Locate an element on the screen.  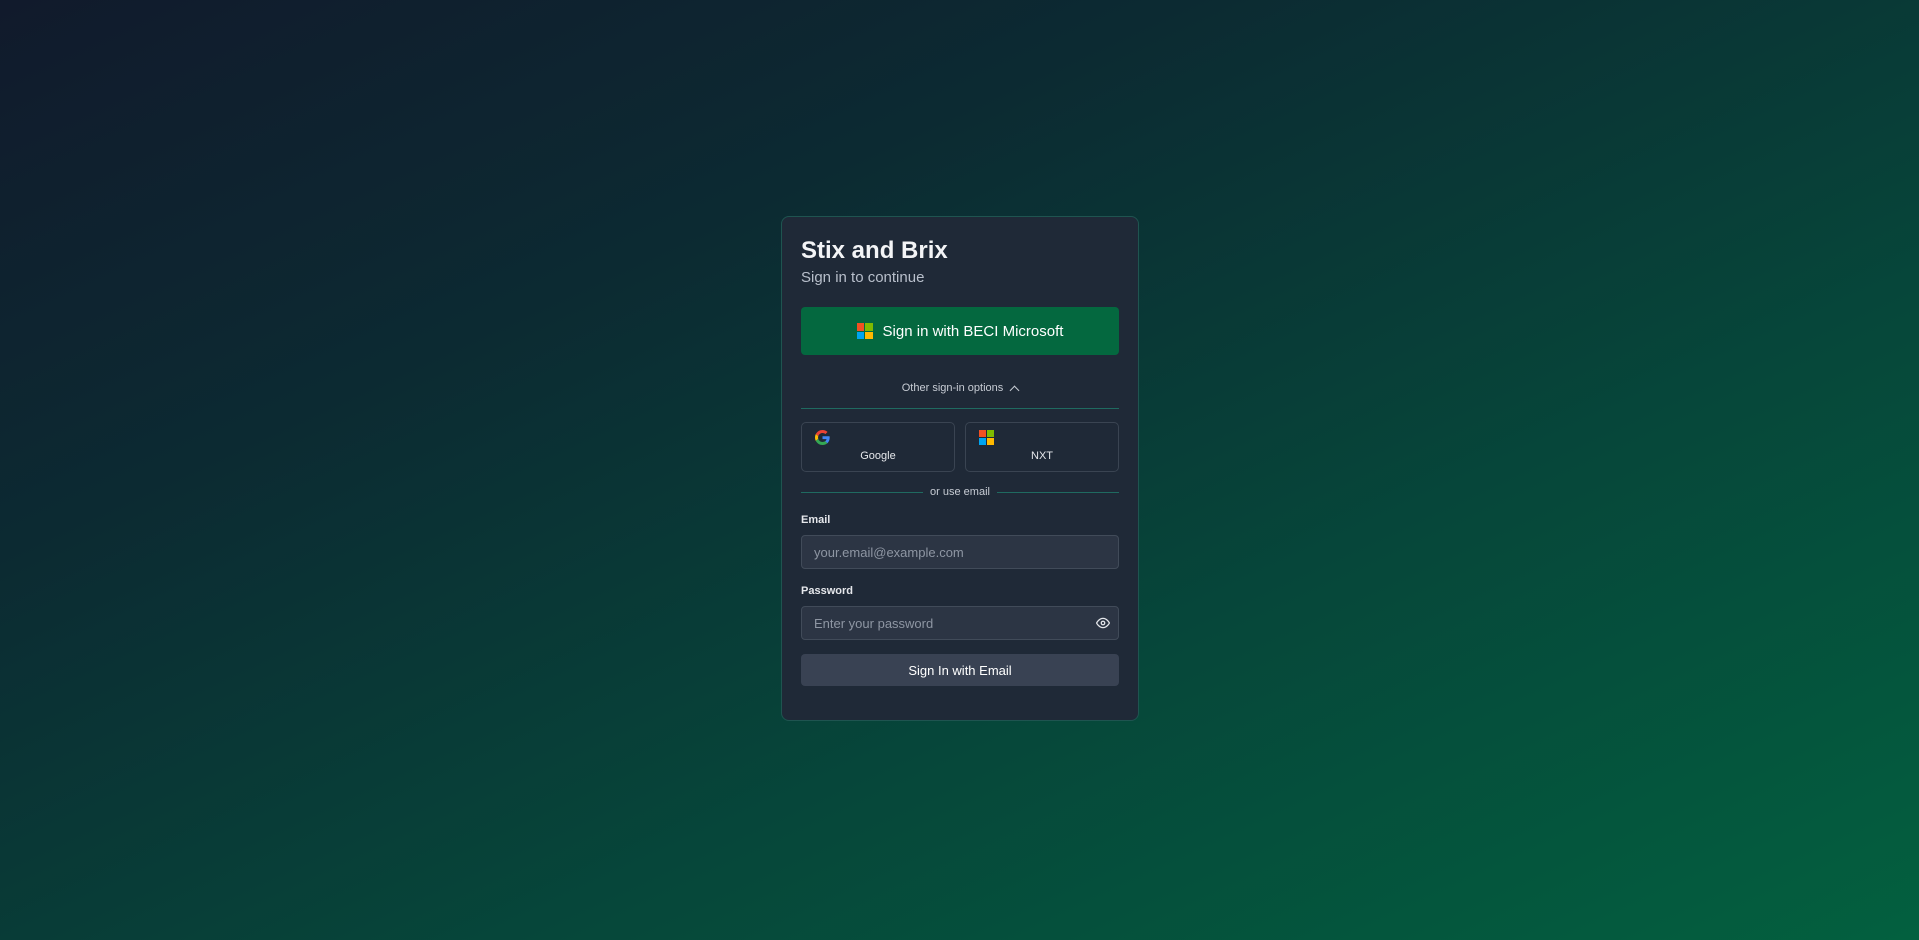
email-field-wrap is located at coordinates (960, 552).